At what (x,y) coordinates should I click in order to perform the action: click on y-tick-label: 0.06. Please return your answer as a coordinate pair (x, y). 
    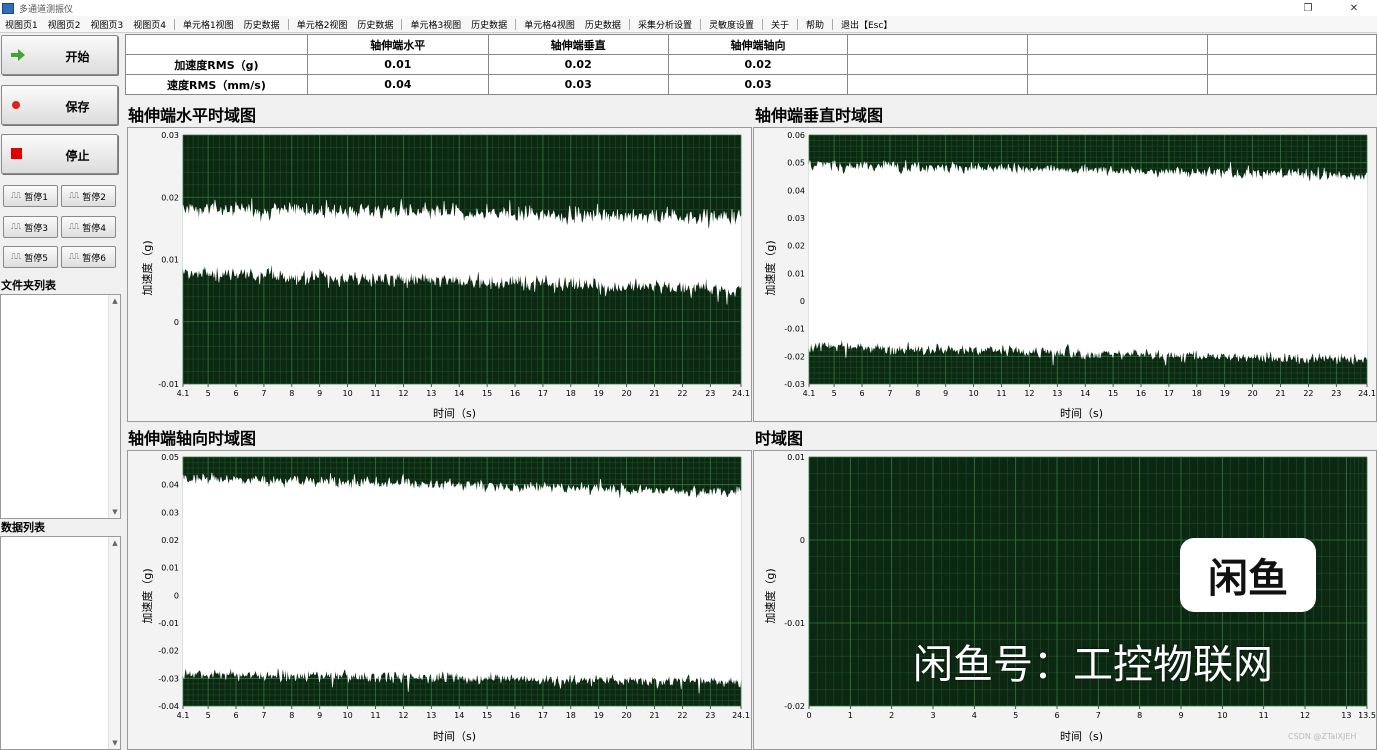
    Looking at the image, I should click on (796, 135).